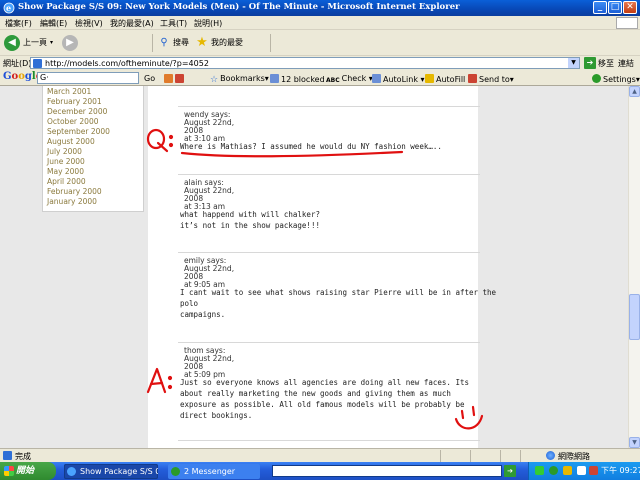 The image size is (640, 480). What do you see at coordinates (17, 63) in the screenshot?
I see `address-label: 網址(D)` at bounding box center [17, 63].